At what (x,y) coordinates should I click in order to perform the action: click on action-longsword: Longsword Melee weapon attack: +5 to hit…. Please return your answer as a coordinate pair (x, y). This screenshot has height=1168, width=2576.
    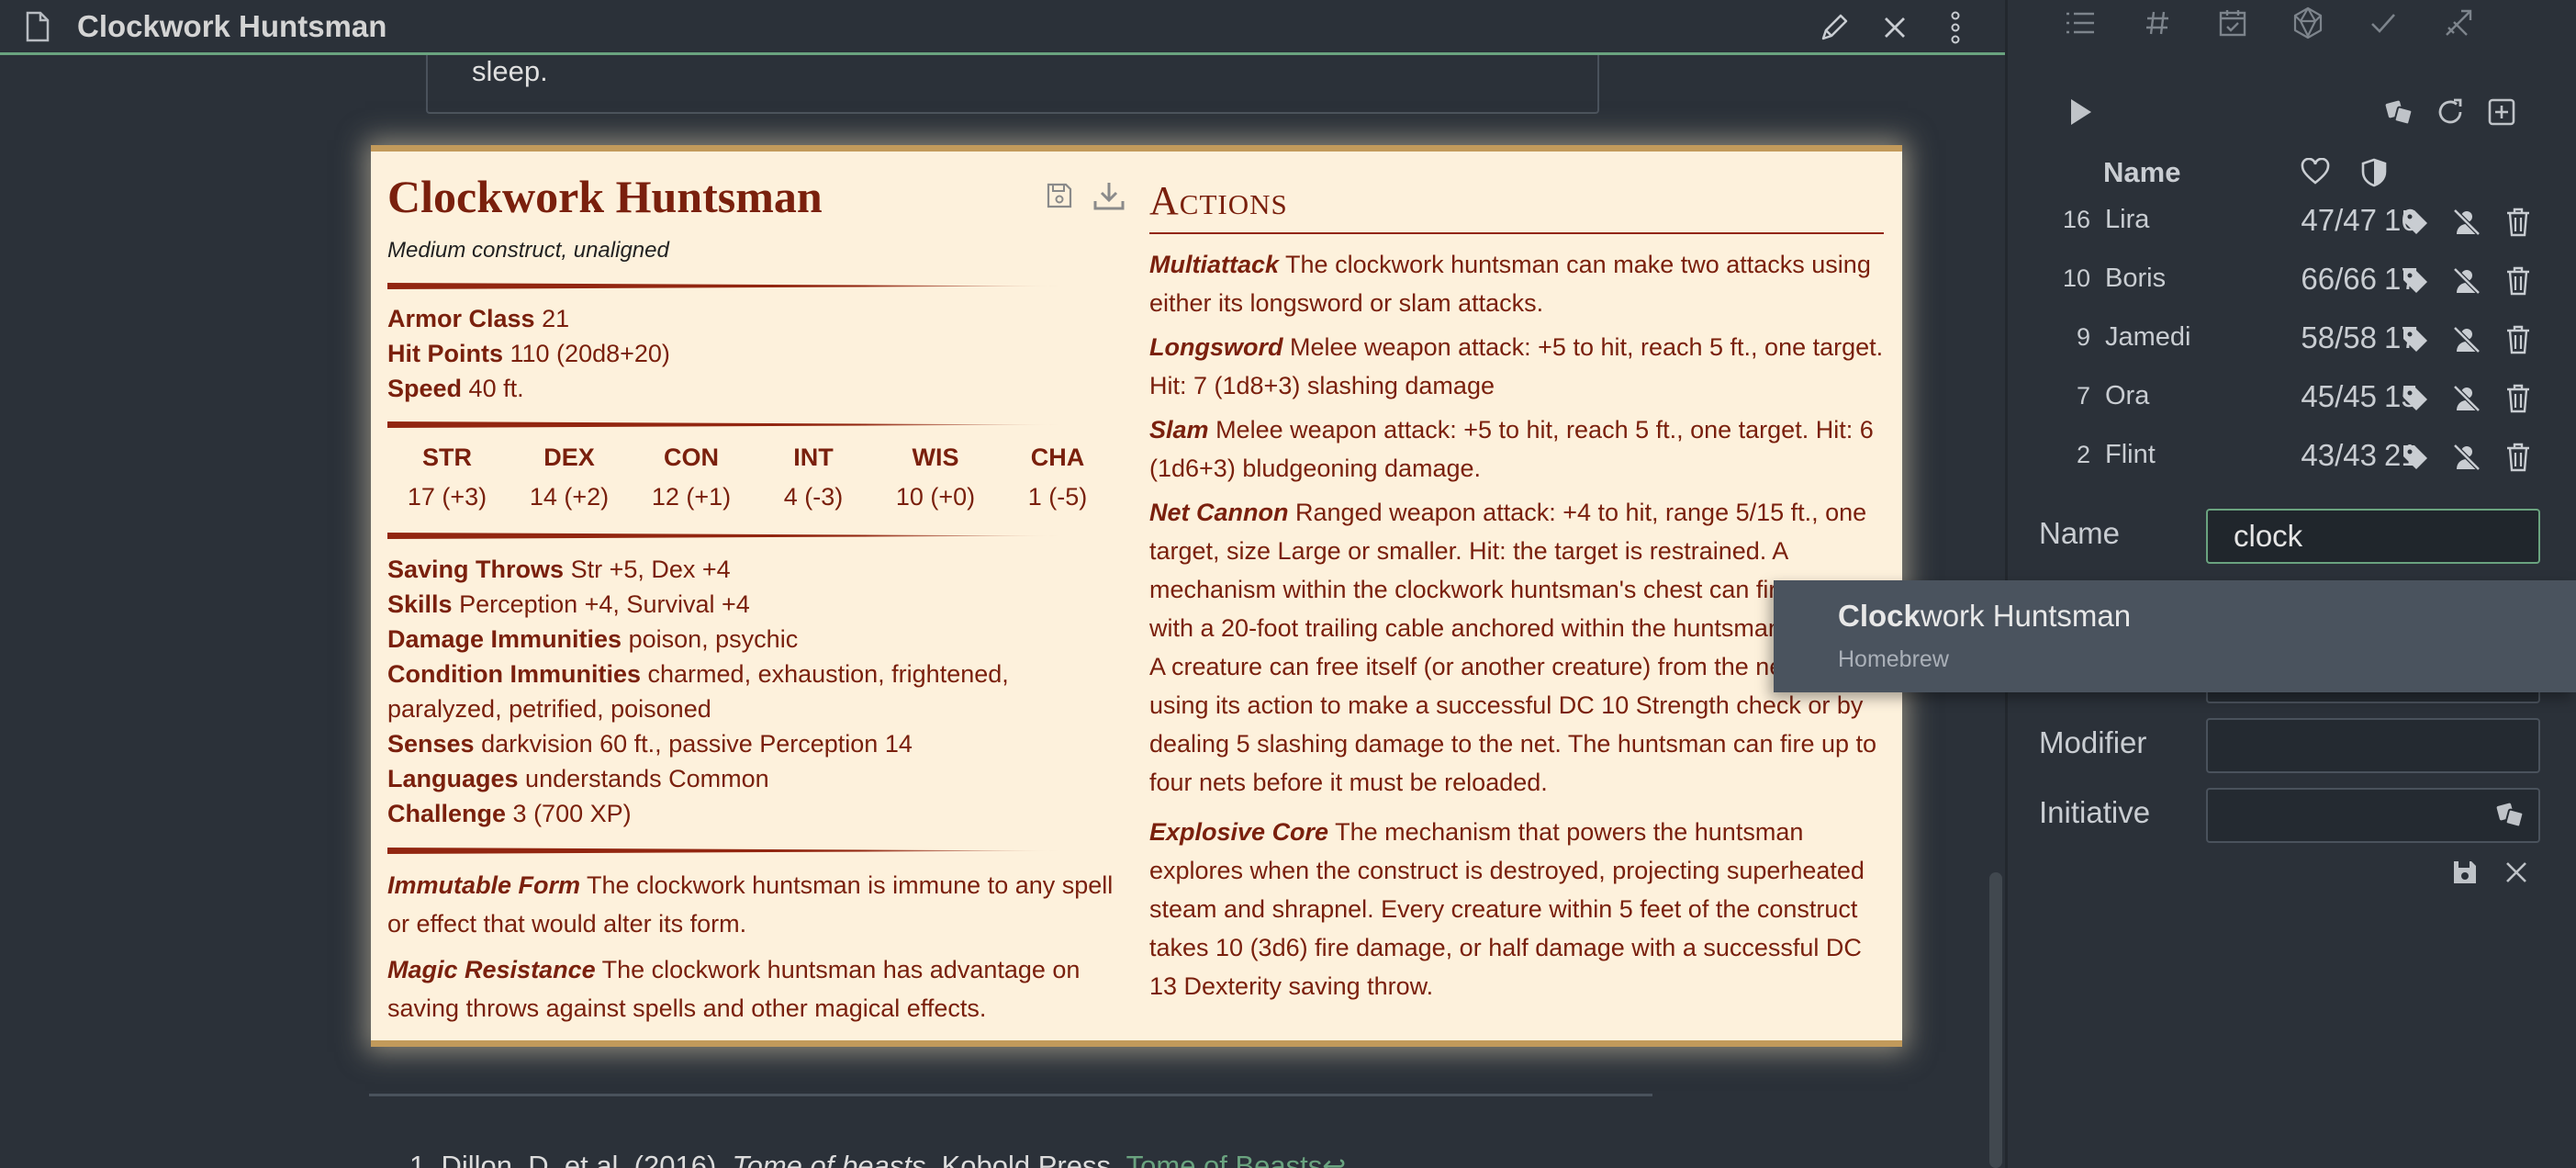
    Looking at the image, I should click on (1516, 366).